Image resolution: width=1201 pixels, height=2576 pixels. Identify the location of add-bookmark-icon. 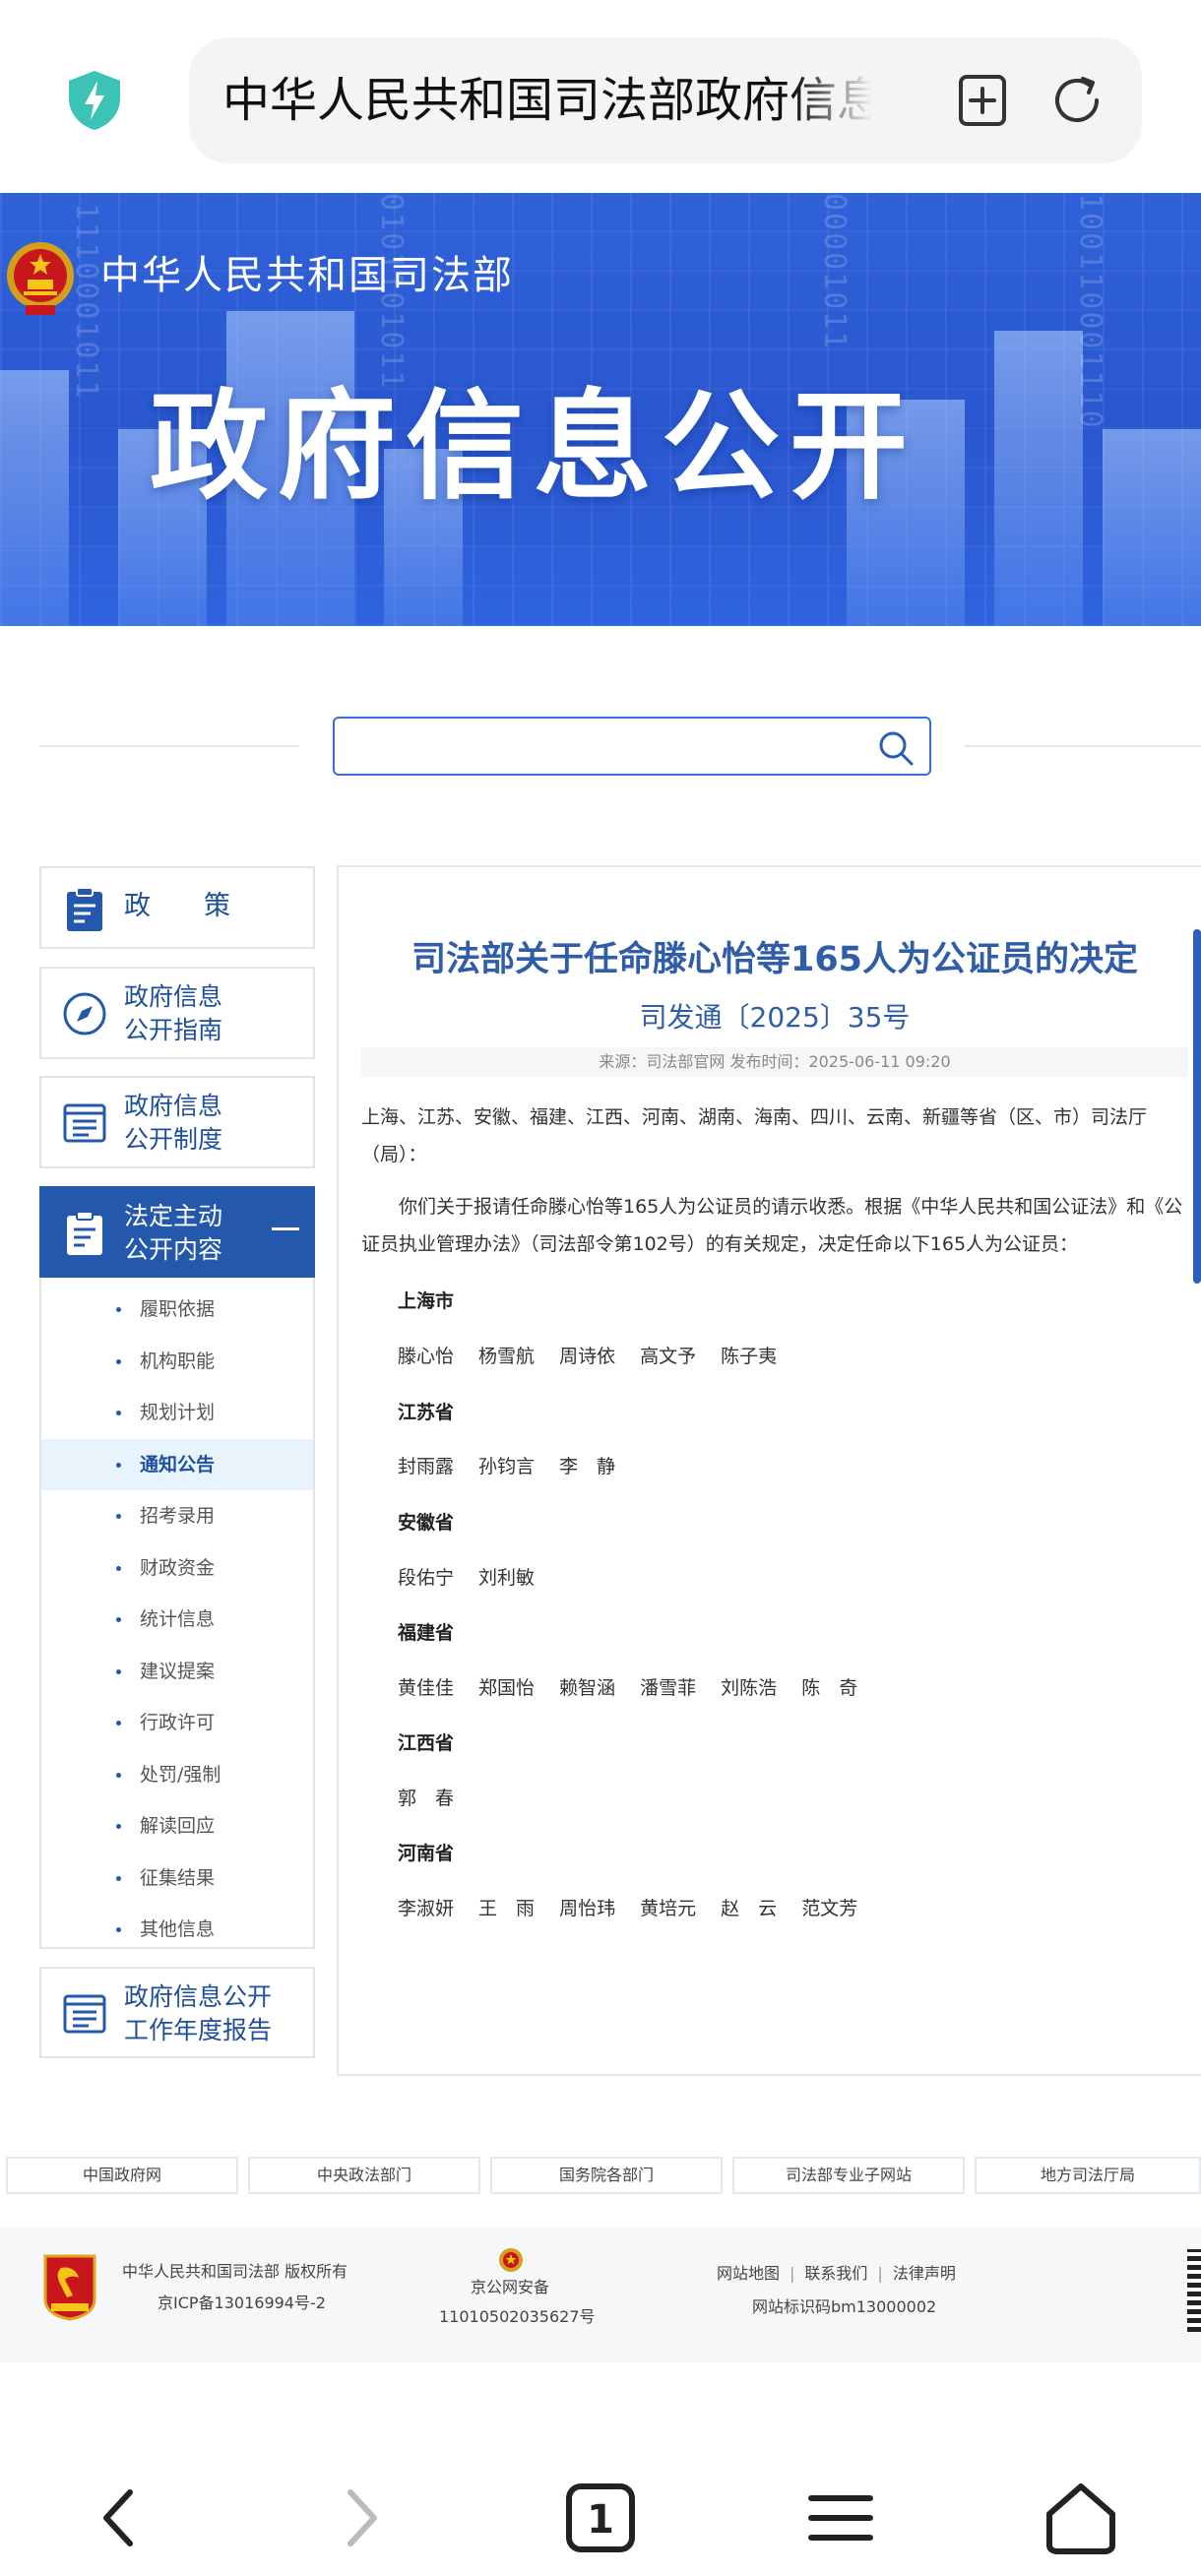
(982, 100).